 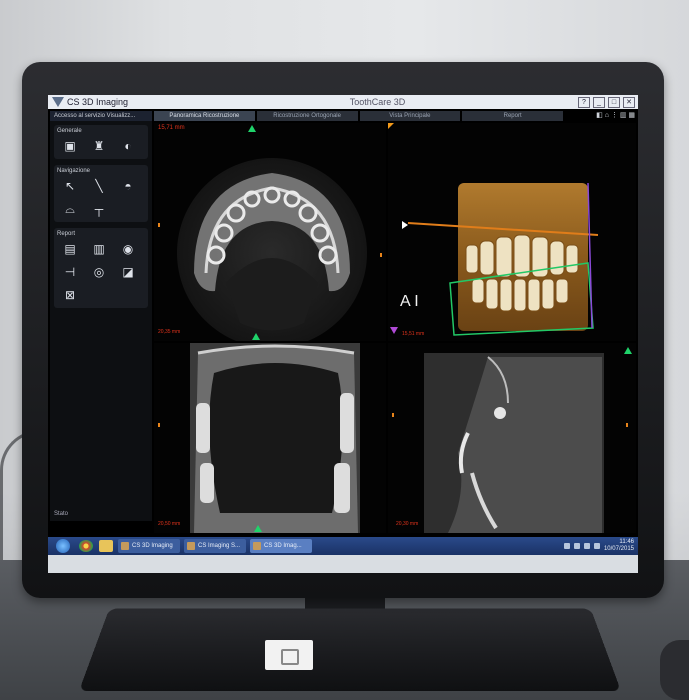 What do you see at coordinates (169, 524) in the screenshot?
I see `coronal-measure-bottom: 20,50 mm` at bounding box center [169, 524].